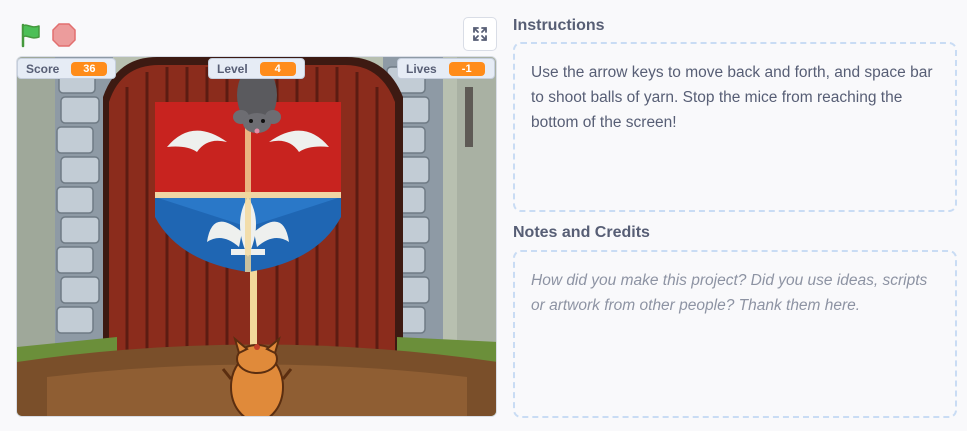 This screenshot has height=431, width=967. What do you see at coordinates (446, 68) in the screenshot?
I see `lives-monitor: Lives -1` at bounding box center [446, 68].